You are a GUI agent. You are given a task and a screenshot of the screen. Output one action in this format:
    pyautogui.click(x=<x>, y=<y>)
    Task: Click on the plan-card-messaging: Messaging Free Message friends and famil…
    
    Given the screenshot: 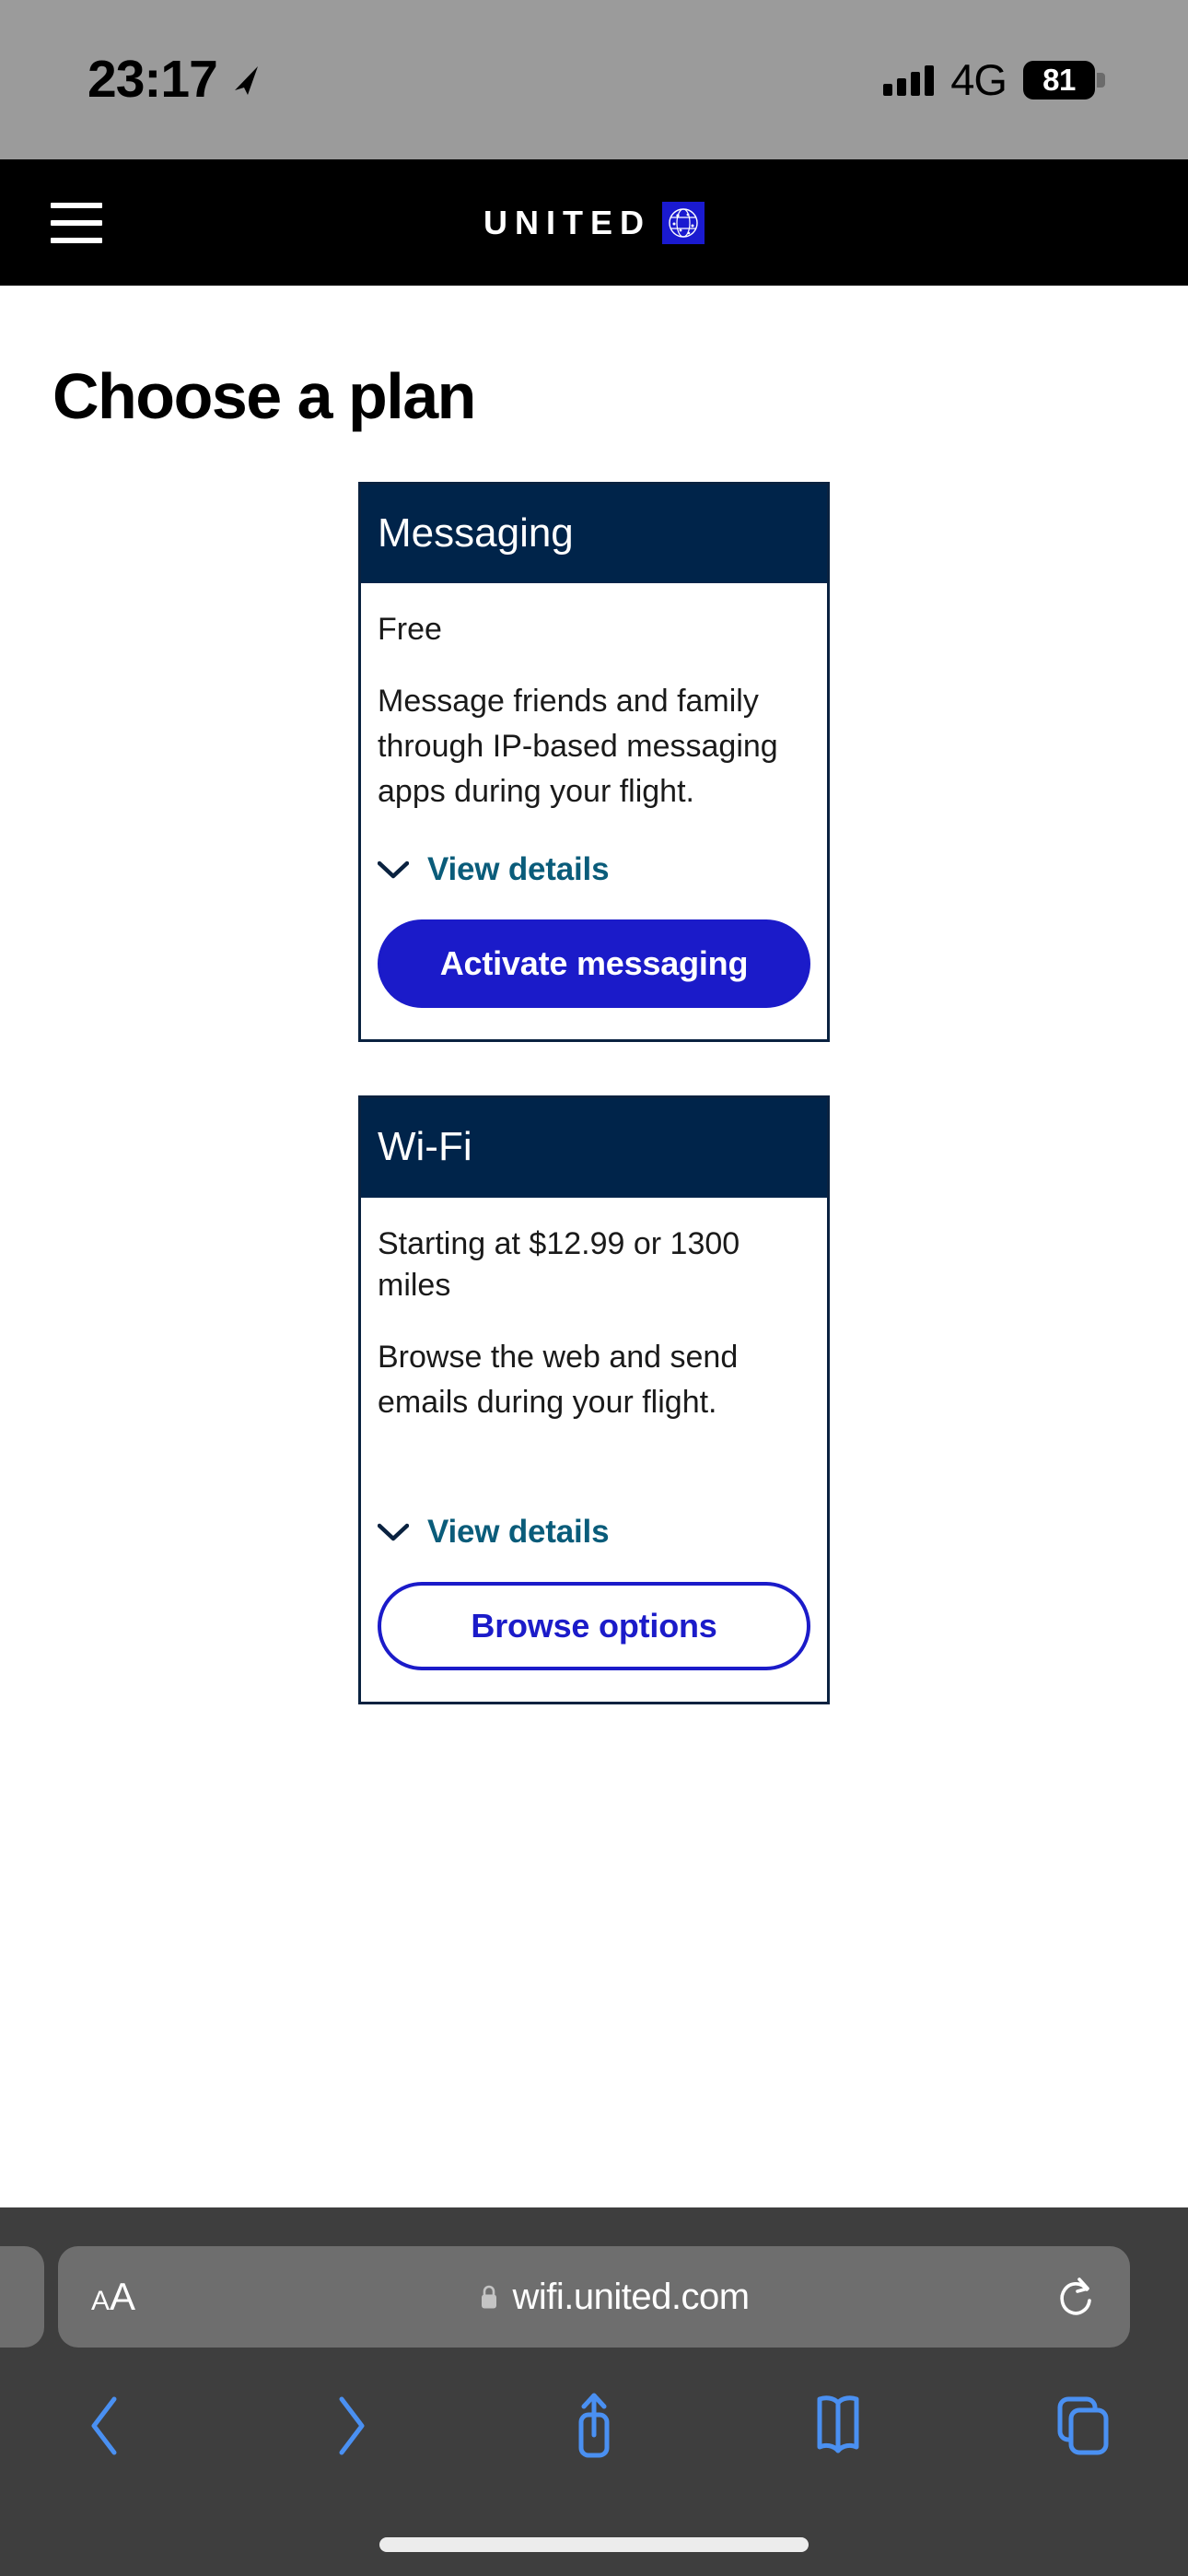 What is the action you would take?
    pyautogui.click(x=594, y=762)
    